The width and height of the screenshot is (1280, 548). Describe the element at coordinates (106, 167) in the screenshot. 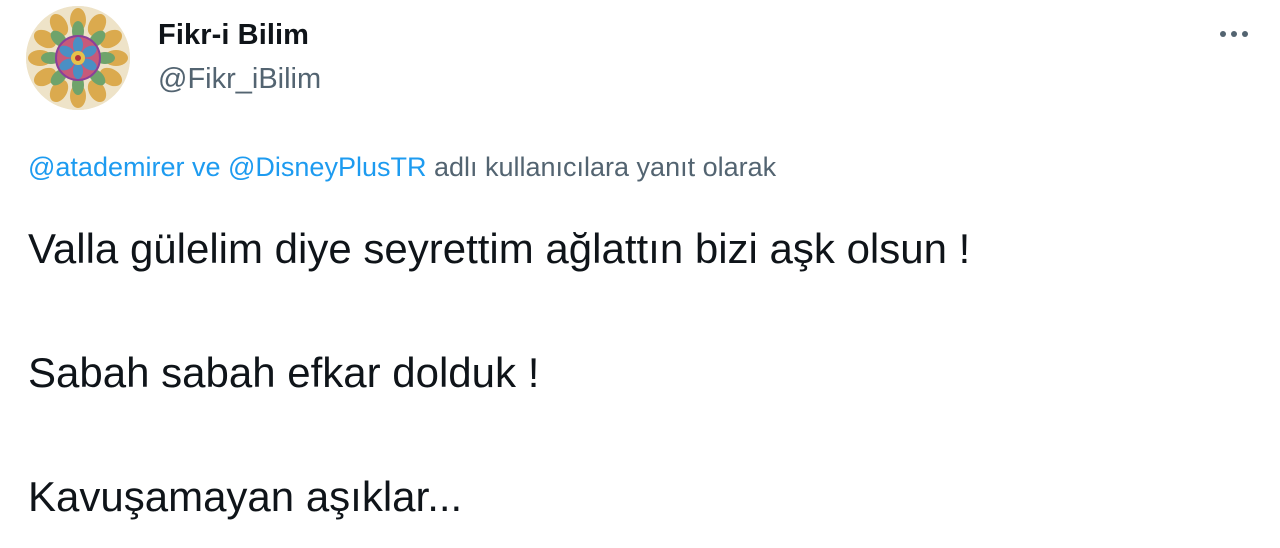

I see `mention-link-atademirer: @atademirer` at that location.